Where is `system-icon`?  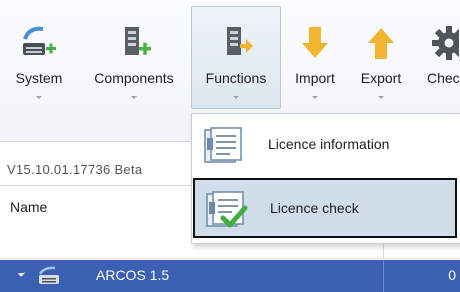 system-icon is located at coordinates (48, 275).